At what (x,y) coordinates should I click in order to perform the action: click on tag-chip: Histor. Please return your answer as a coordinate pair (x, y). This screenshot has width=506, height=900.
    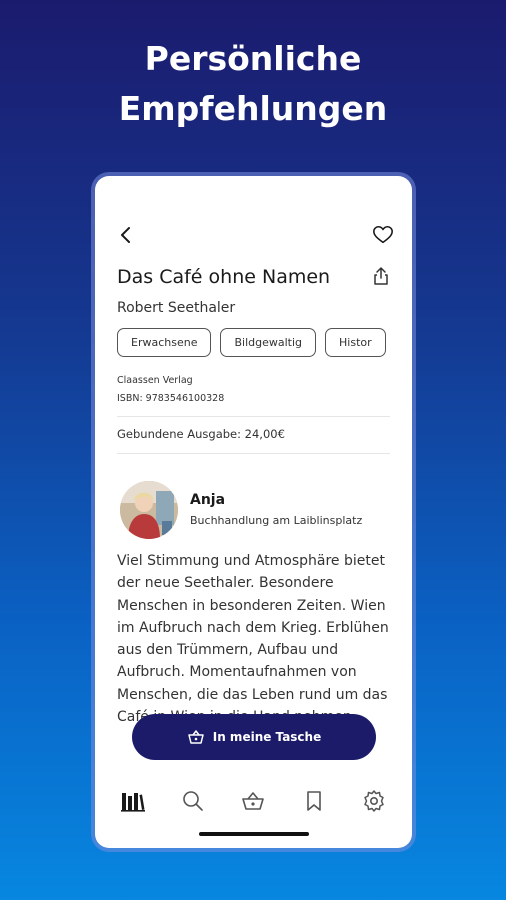
    Looking at the image, I should click on (355, 342).